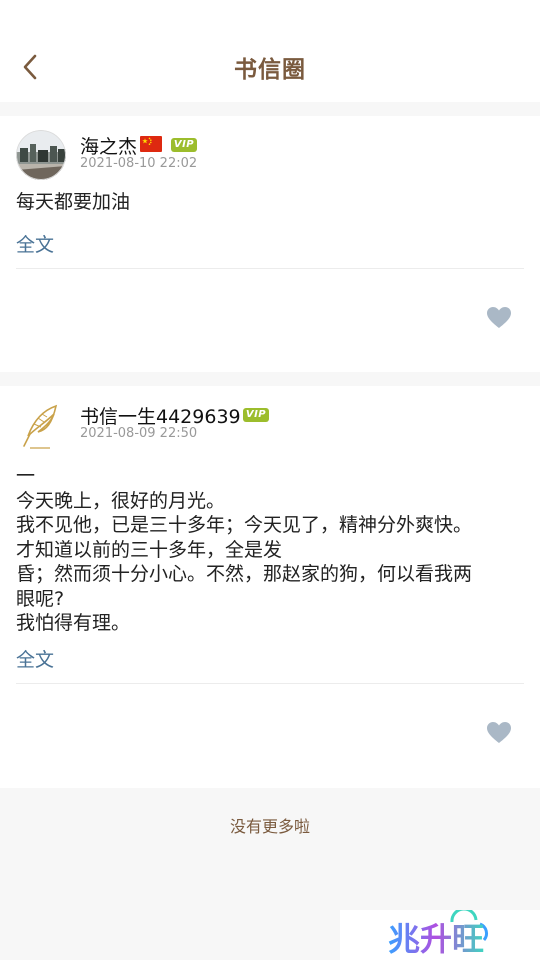 The image size is (540, 960). I want to click on username: 书信一生4429639, so click(160, 415).